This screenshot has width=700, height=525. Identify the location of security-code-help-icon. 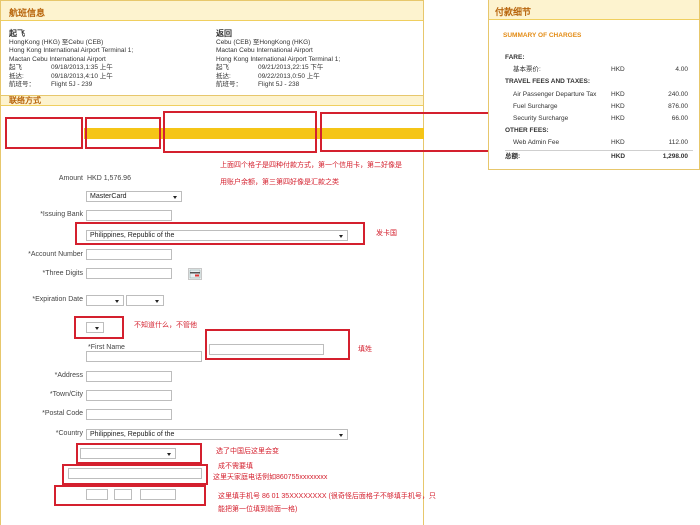
(195, 274).